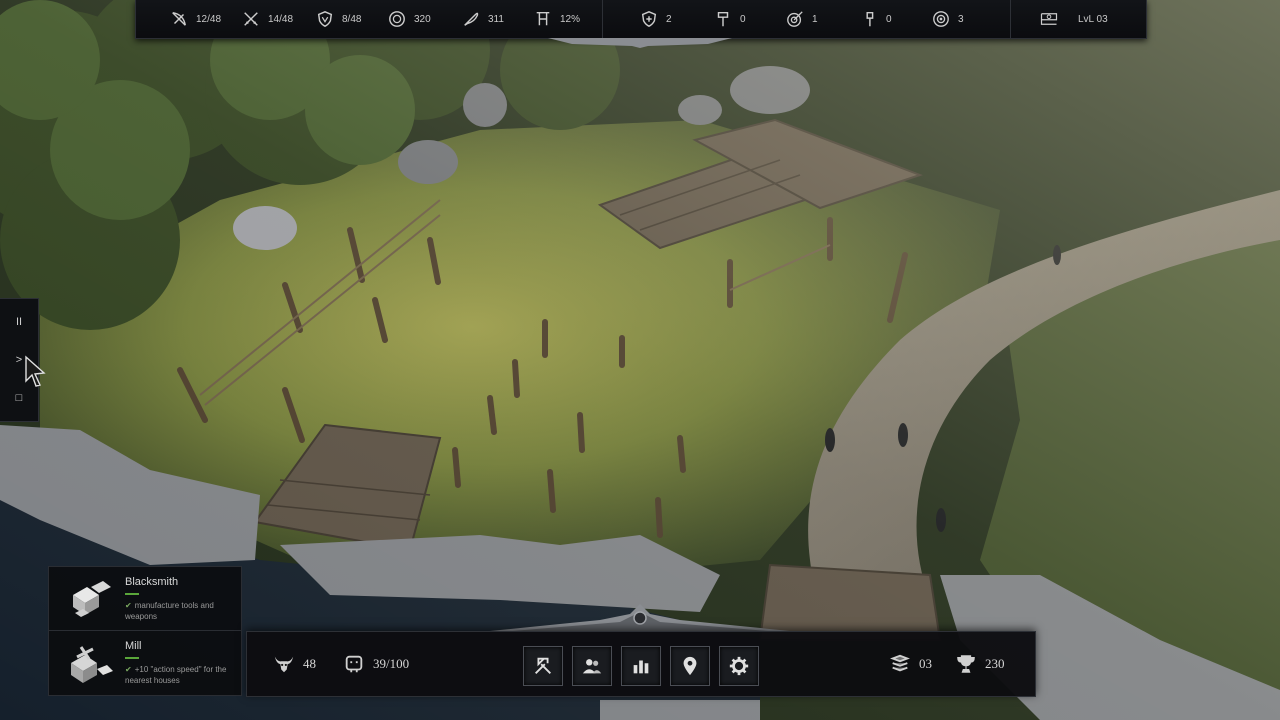 Image resolution: width=1280 pixels, height=720 pixels. Describe the element at coordinates (815, 19) in the screenshot. I see `unit-hunters-value: 1` at that location.